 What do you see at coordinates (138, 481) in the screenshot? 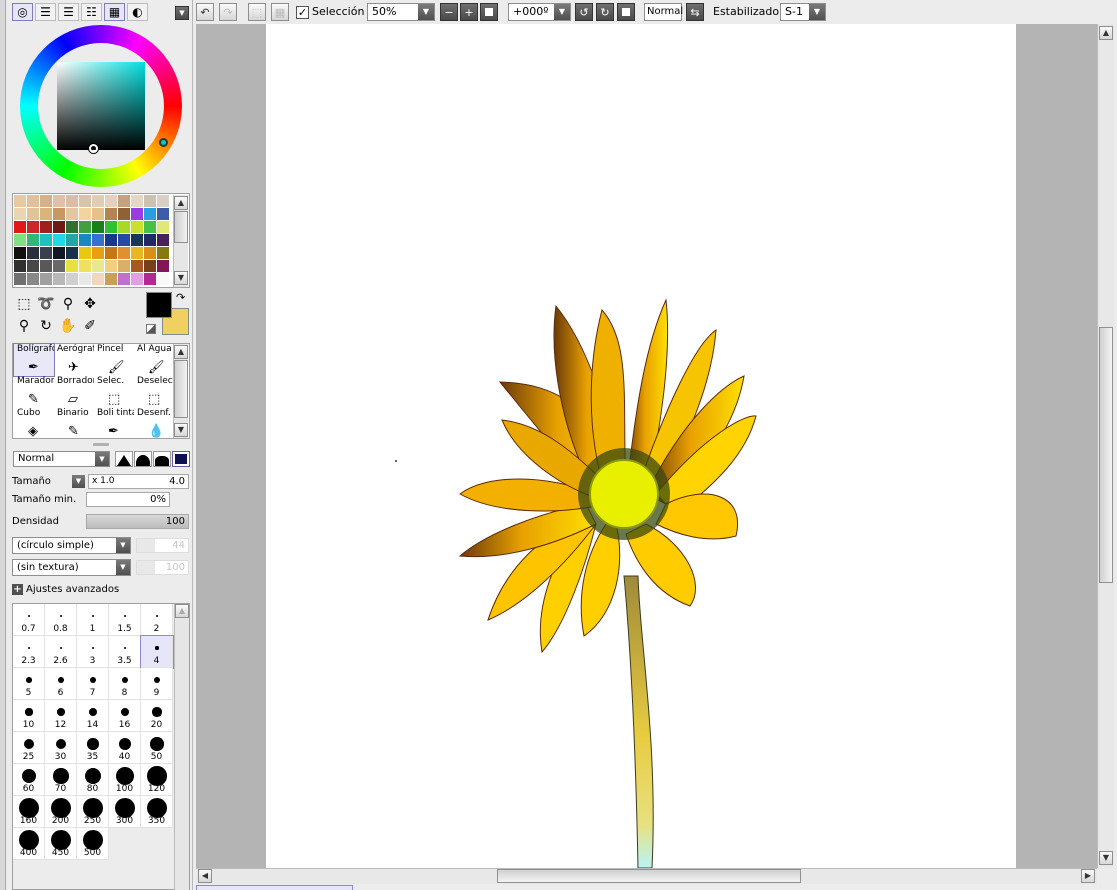
I see `size-slider: x 1.0 4.0` at bounding box center [138, 481].